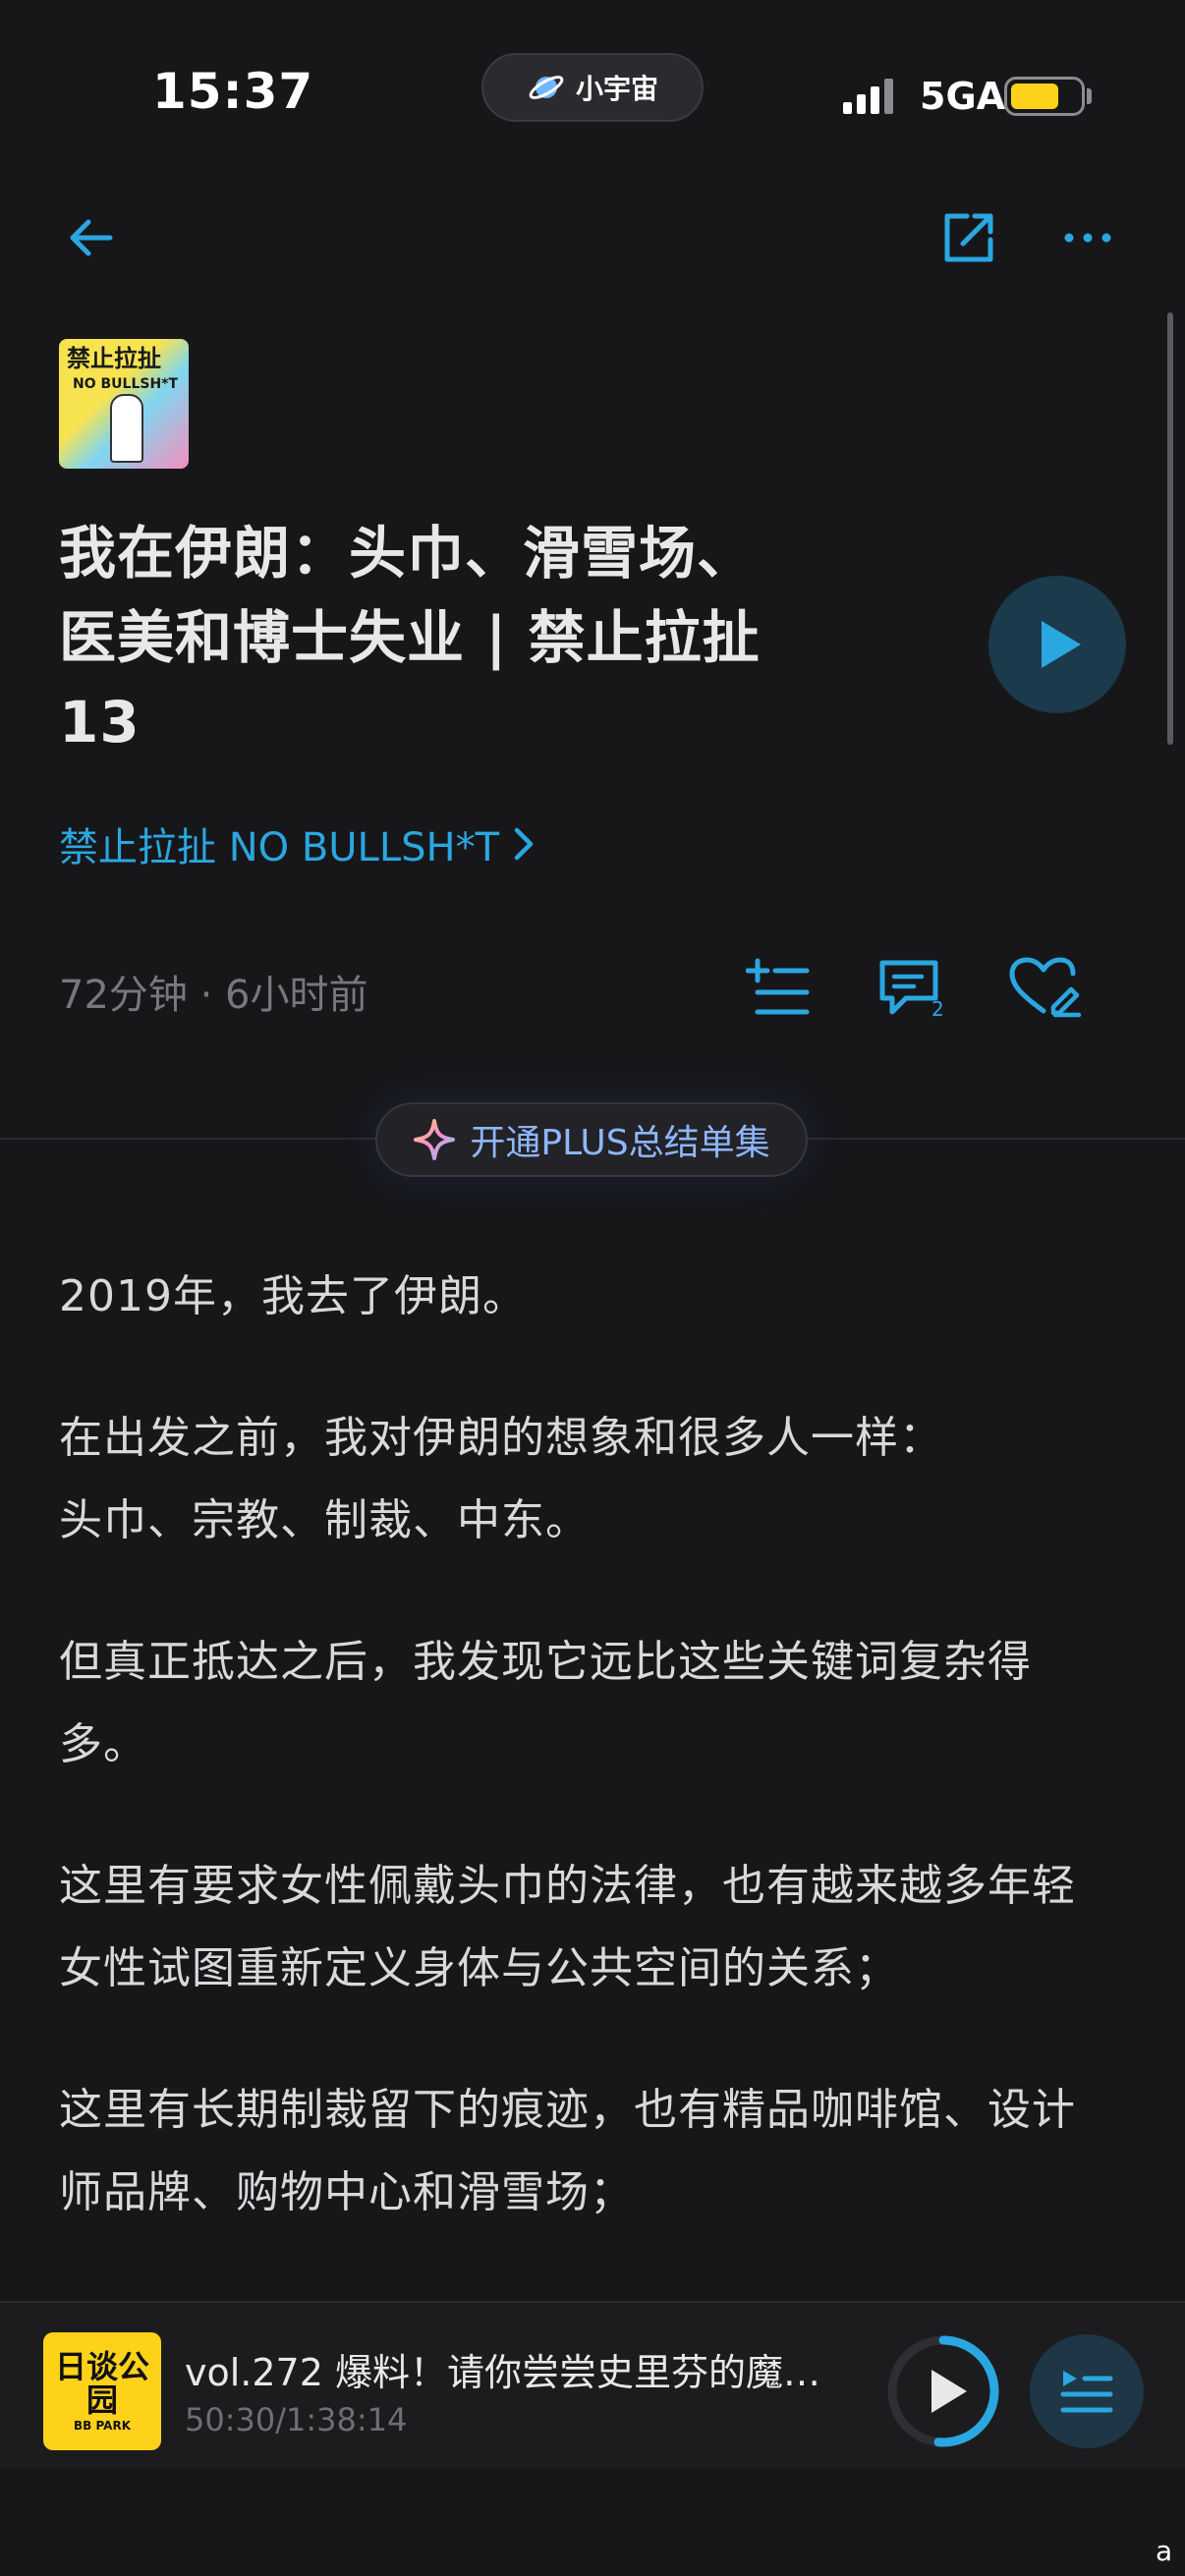  I want to click on episode-meta: 72分钟 · 6小时前, so click(214, 995).